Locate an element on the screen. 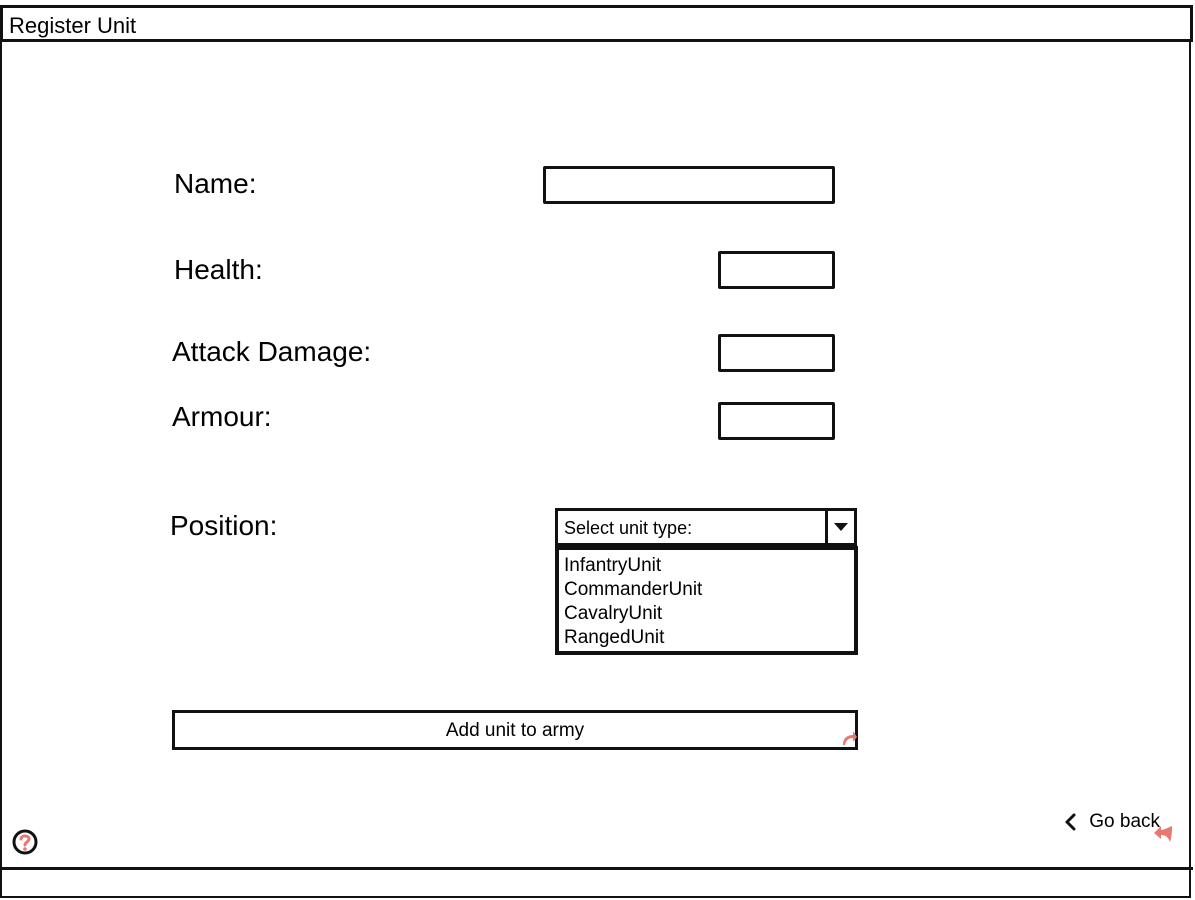  help-icon is located at coordinates (25, 842).